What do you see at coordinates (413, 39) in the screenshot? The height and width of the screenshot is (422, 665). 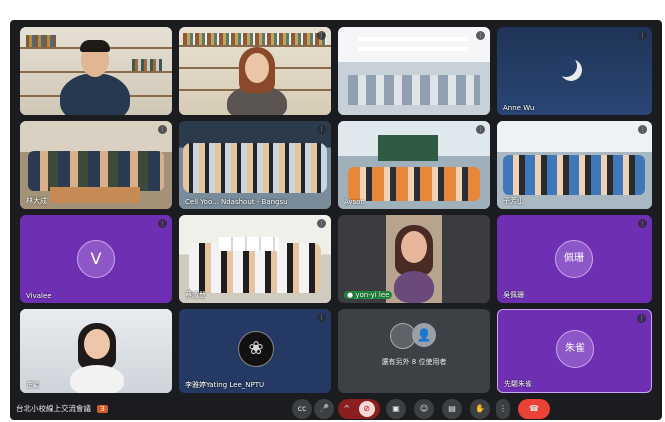 I see `classroom-lights` at bounding box center [413, 39].